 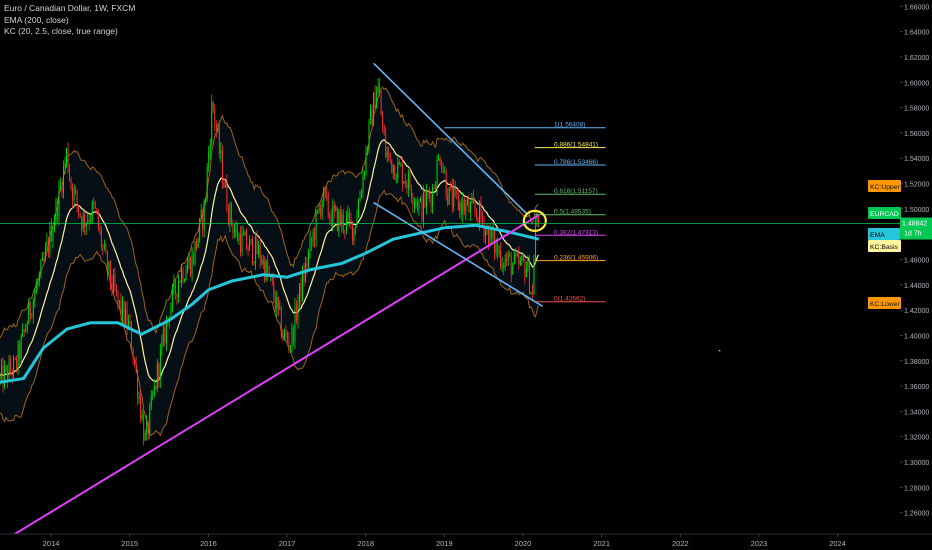 I want to click on stray-marker, so click(x=719, y=350).